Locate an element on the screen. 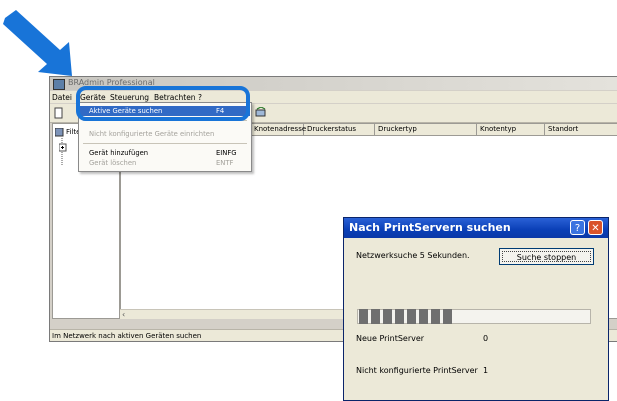  menu-item-geraet-loeschen: Gerät löschen ENTF is located at coordinates (161, 163).